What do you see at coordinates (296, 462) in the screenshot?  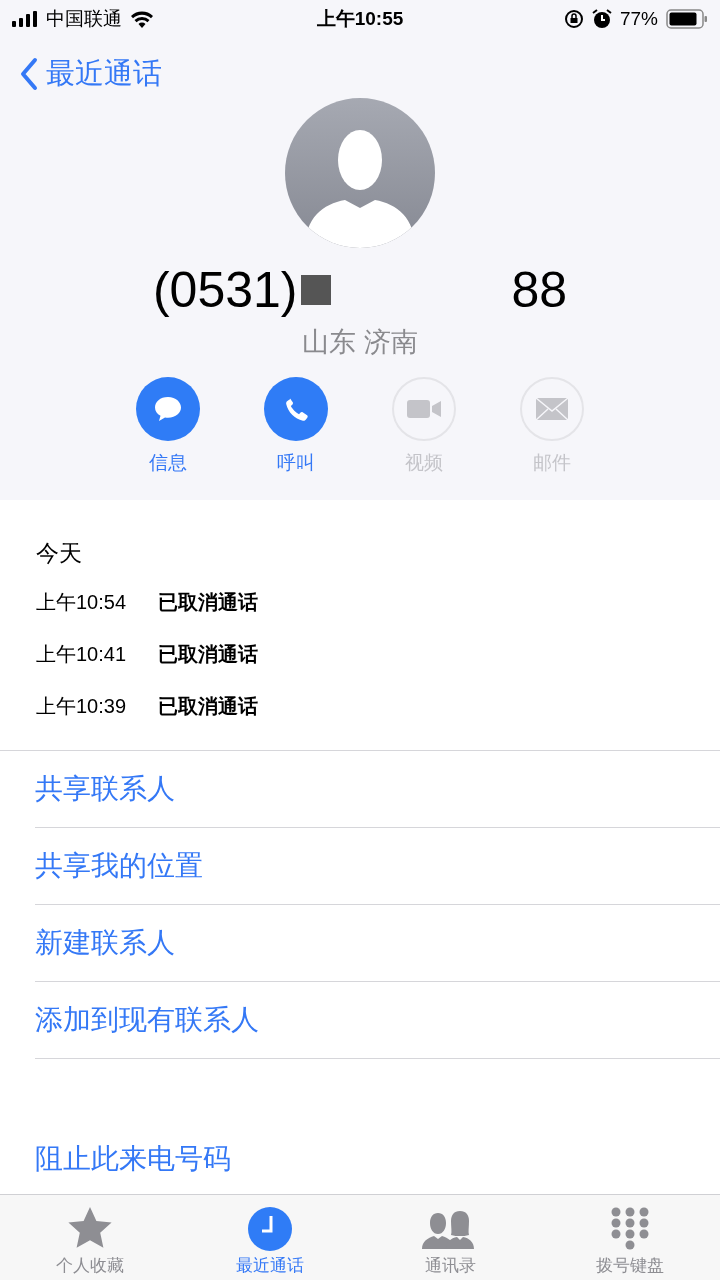 I see `action-label: 呼叫` at bounding box center [296, 462].